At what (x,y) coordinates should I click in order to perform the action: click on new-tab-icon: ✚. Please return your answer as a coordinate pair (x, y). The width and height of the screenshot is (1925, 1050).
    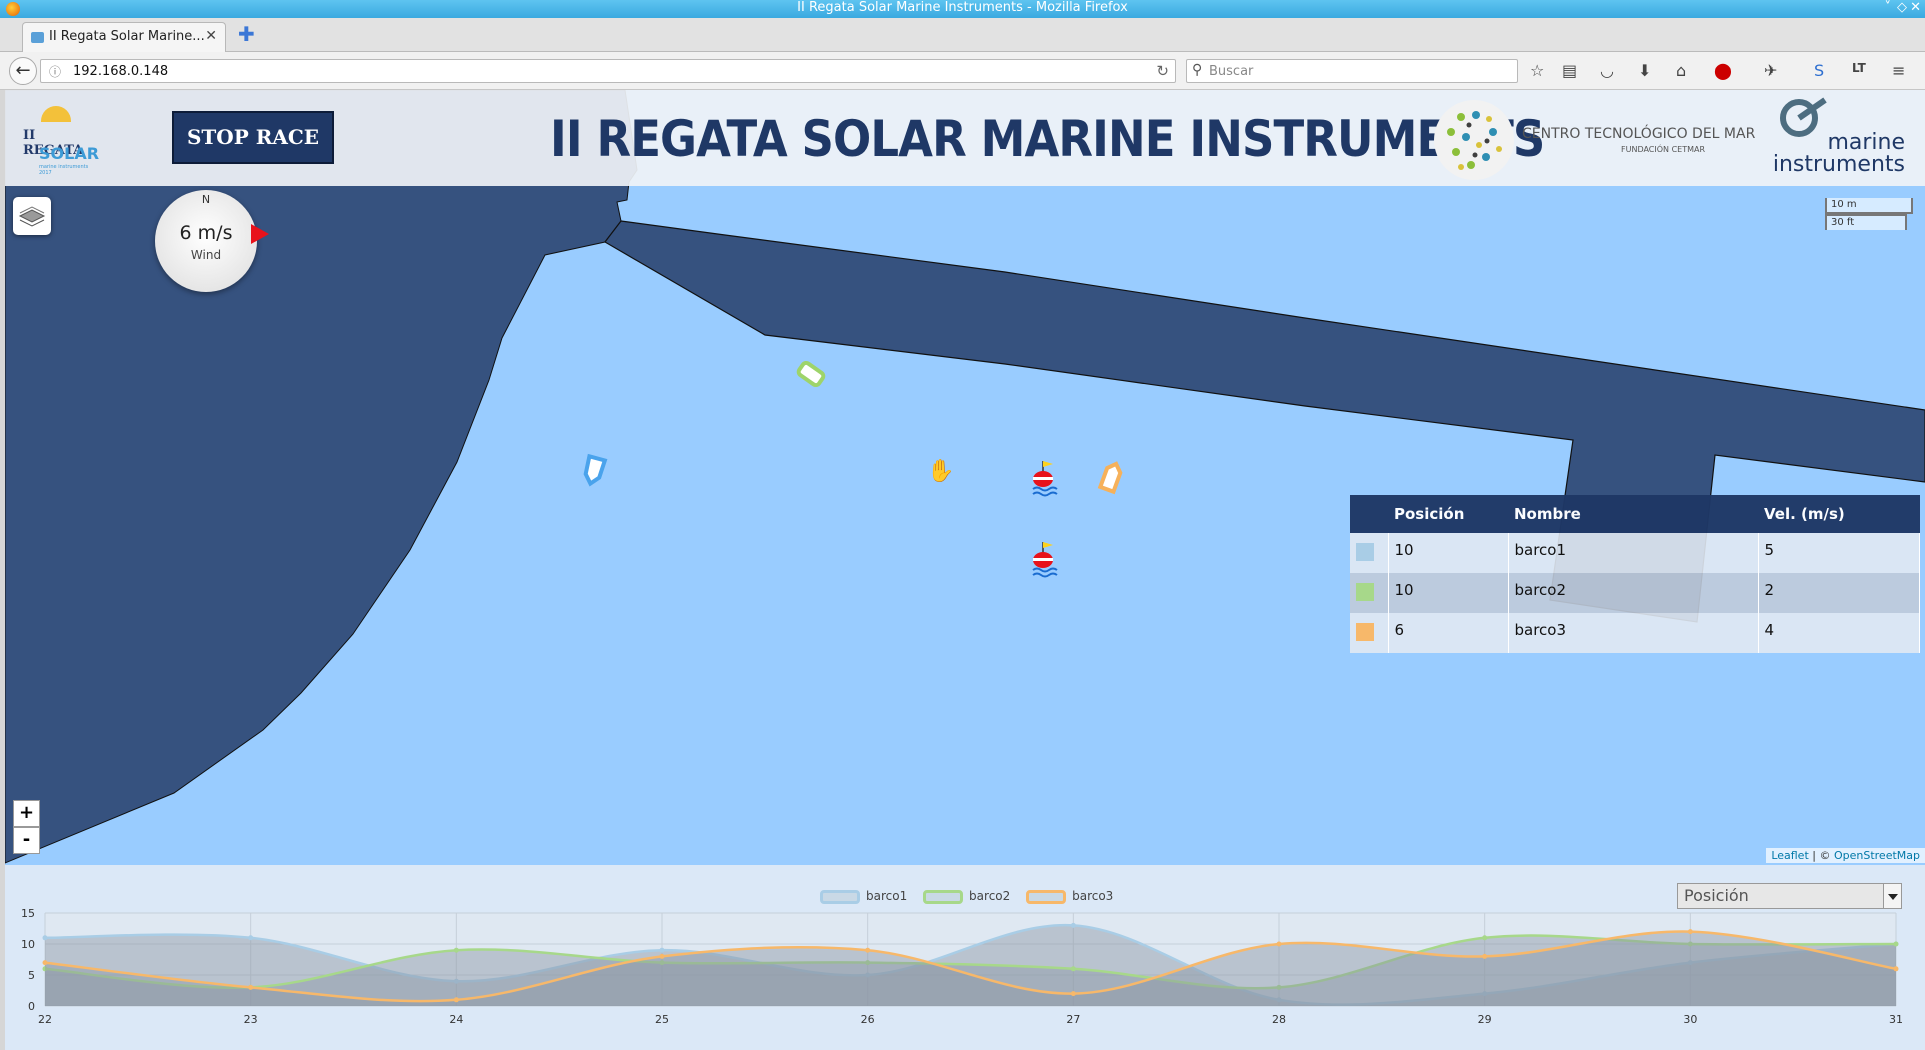
    Looking at the image, I should click on (246, 34).